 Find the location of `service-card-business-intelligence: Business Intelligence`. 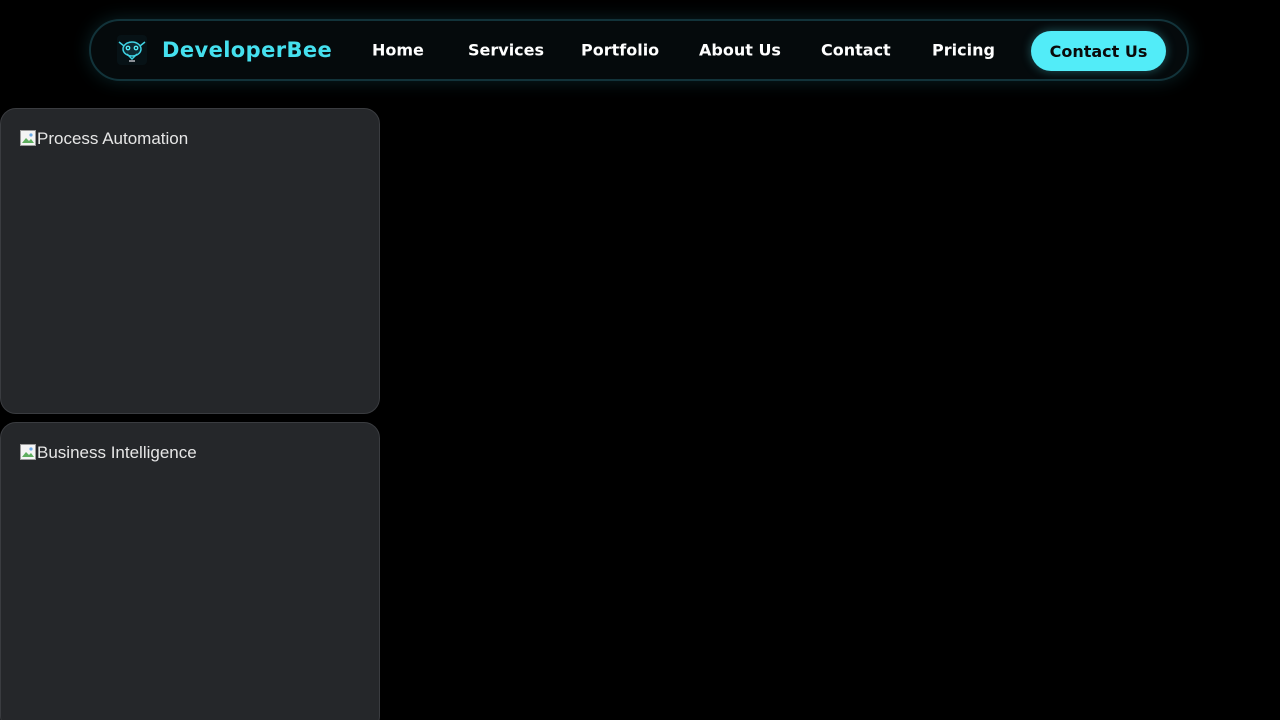

service-card-business-intelligence: Business Intelligence is located at coordinates (190, 571).